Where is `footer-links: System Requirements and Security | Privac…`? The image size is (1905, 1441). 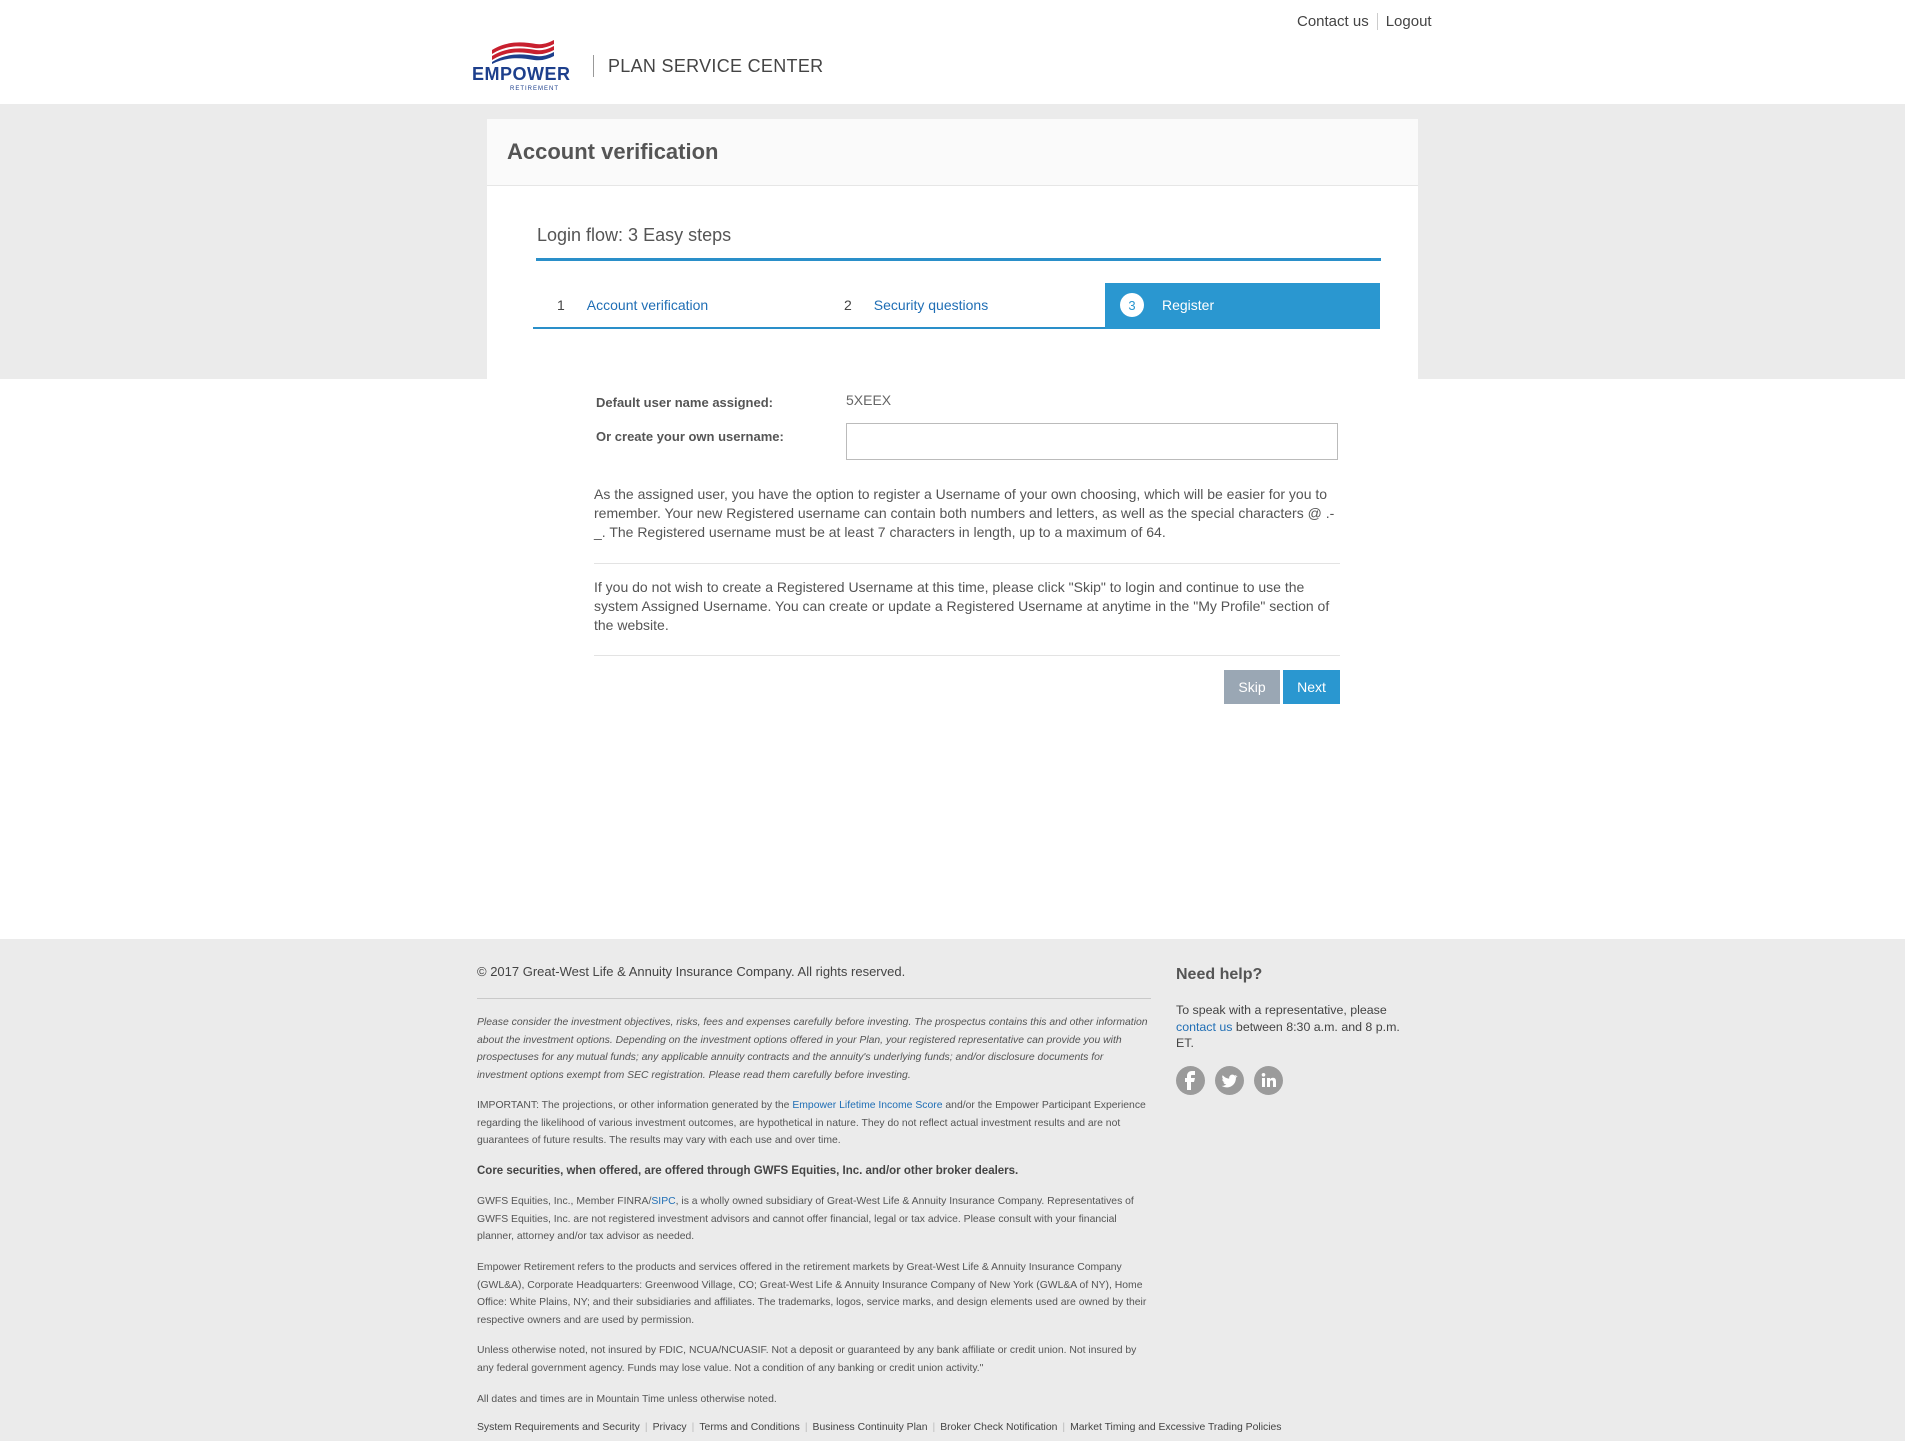
footer-links: System Requirements and Security | Privac… is located at coordinates (879, 1427).